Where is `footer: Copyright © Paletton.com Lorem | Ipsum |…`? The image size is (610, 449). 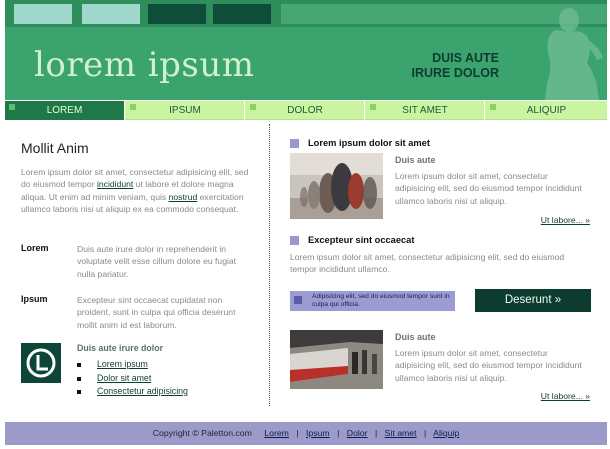
footer: Copyright © Paletton.com Lorem | Ipsum |… is located at coordinates (306, 433).